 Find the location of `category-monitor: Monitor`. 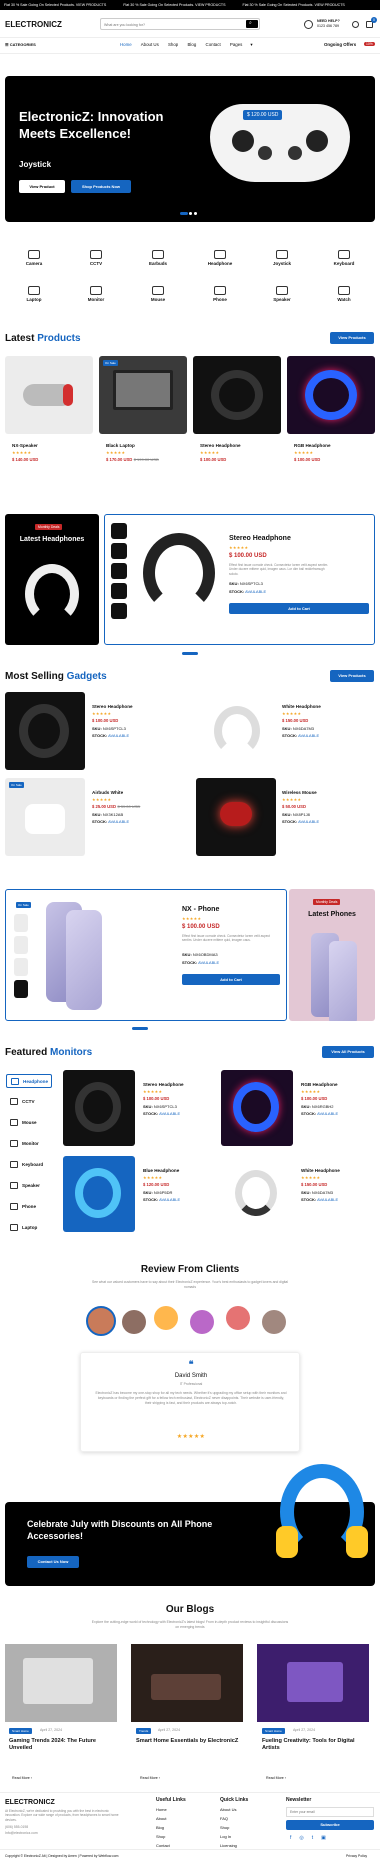

category-monitor: Monitor is located at coordinates (96, 294).